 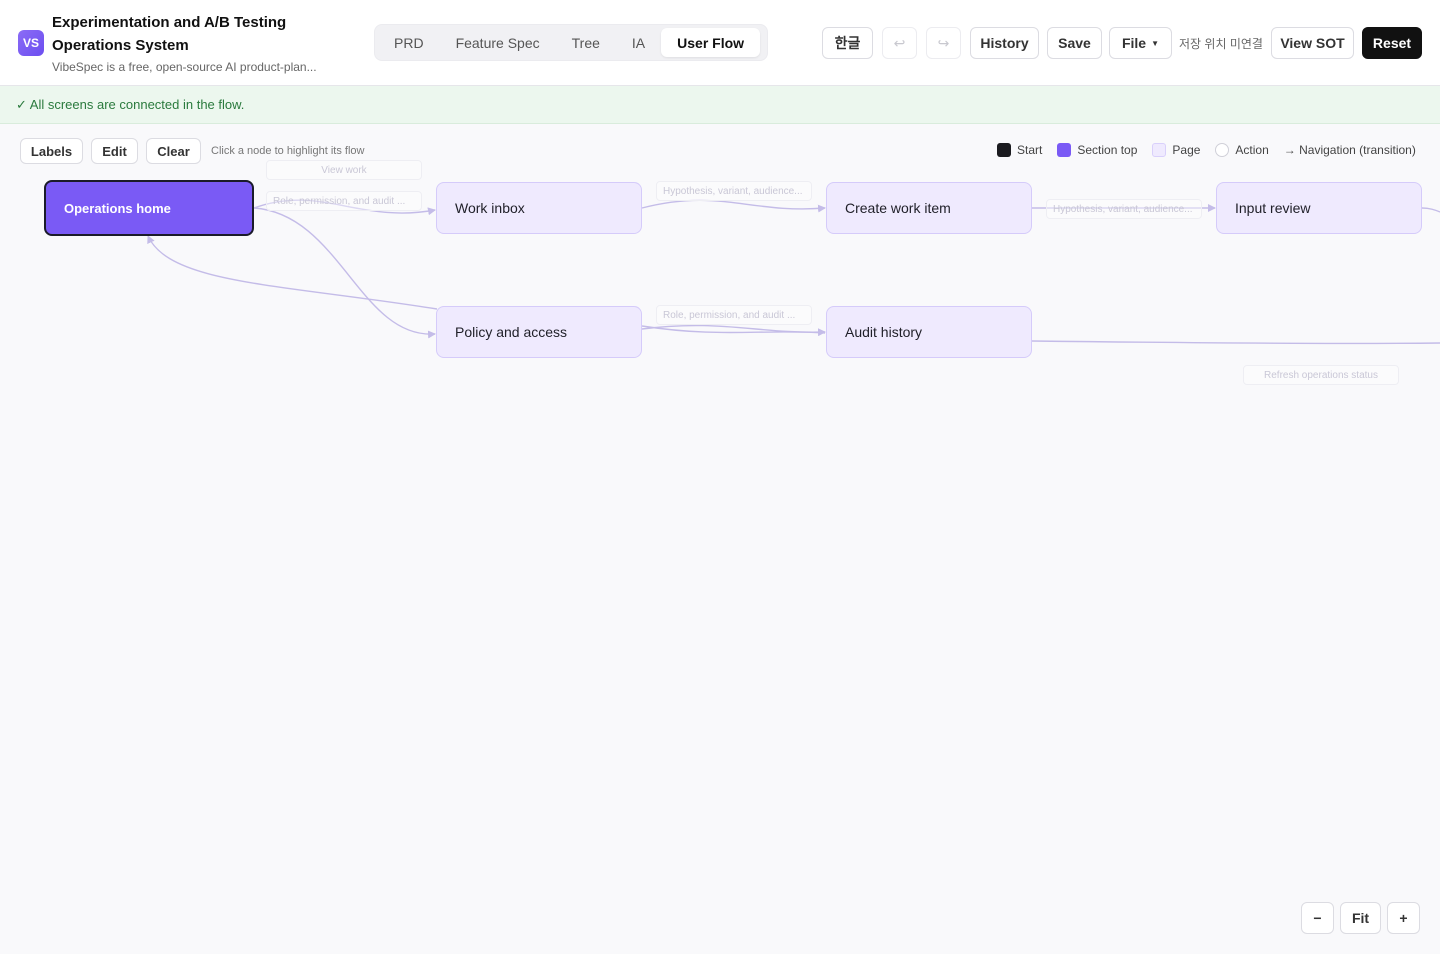 What do you see at coordinates (929, 208) in the screenshot?
I see `node-create-work-item: Create work item` at bounding box center [929, 208].